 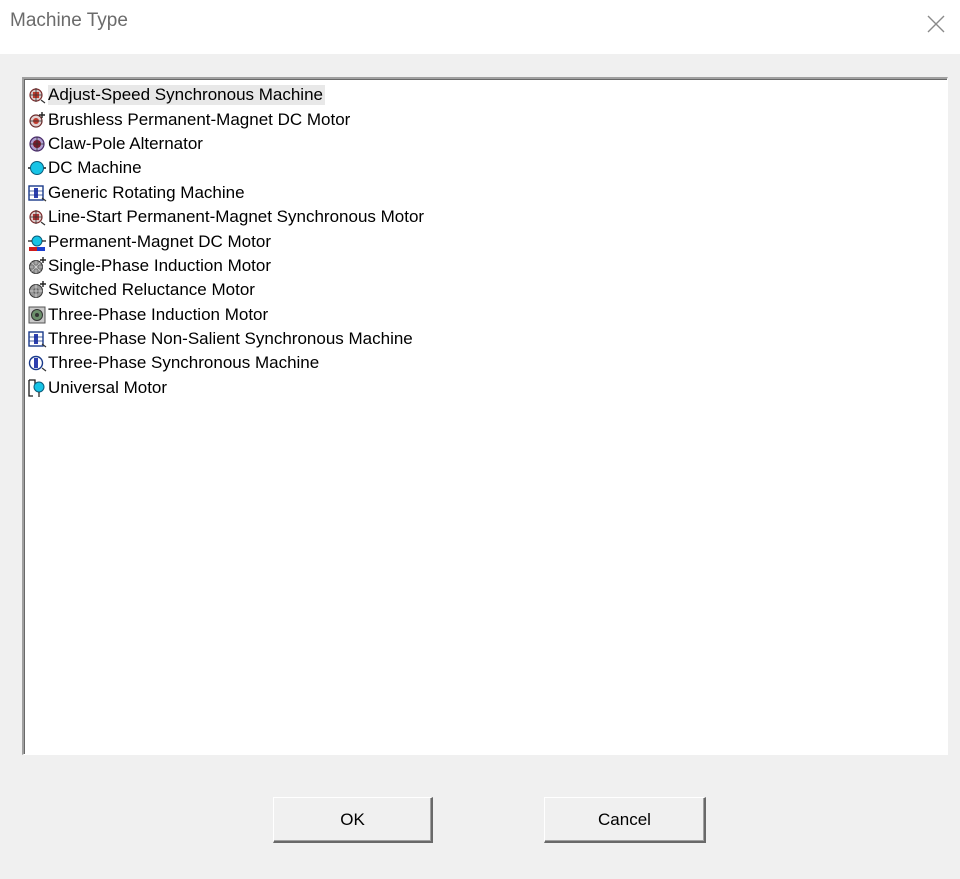 I want to click on list-item-label: Single-Phase Induction Motor, so click(x=160, y=265).